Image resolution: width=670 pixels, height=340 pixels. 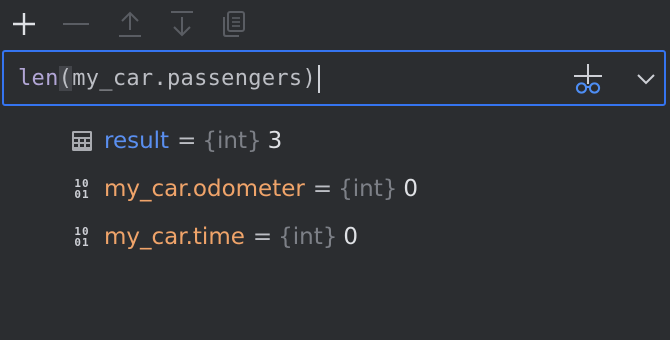 I want to click on remove-watch-button, so click(x=76, y=24).